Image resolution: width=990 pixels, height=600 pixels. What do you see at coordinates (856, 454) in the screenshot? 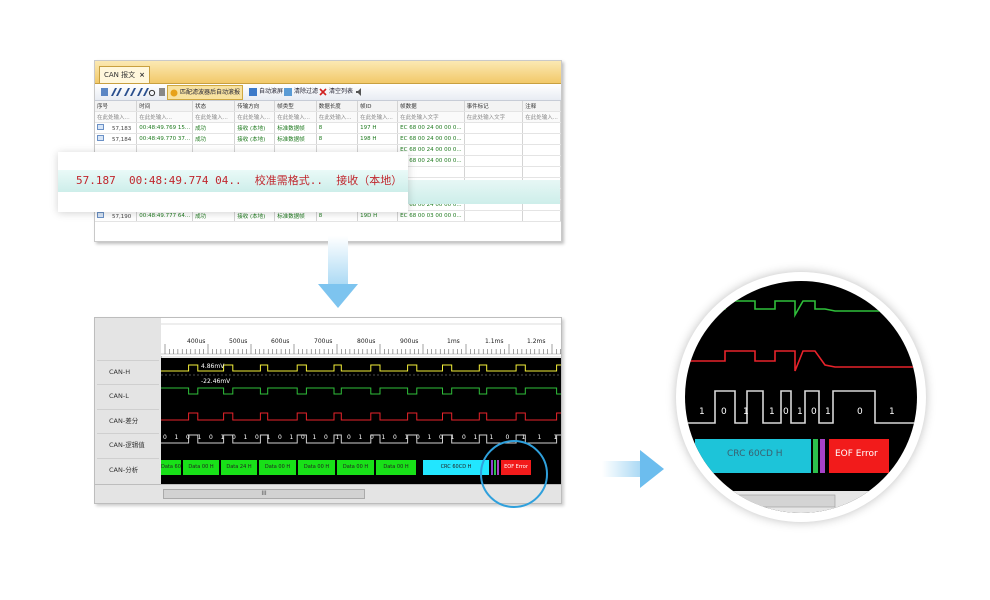
I see `zoom-eof-label: EOF Error` at bounding box center [856, 454].